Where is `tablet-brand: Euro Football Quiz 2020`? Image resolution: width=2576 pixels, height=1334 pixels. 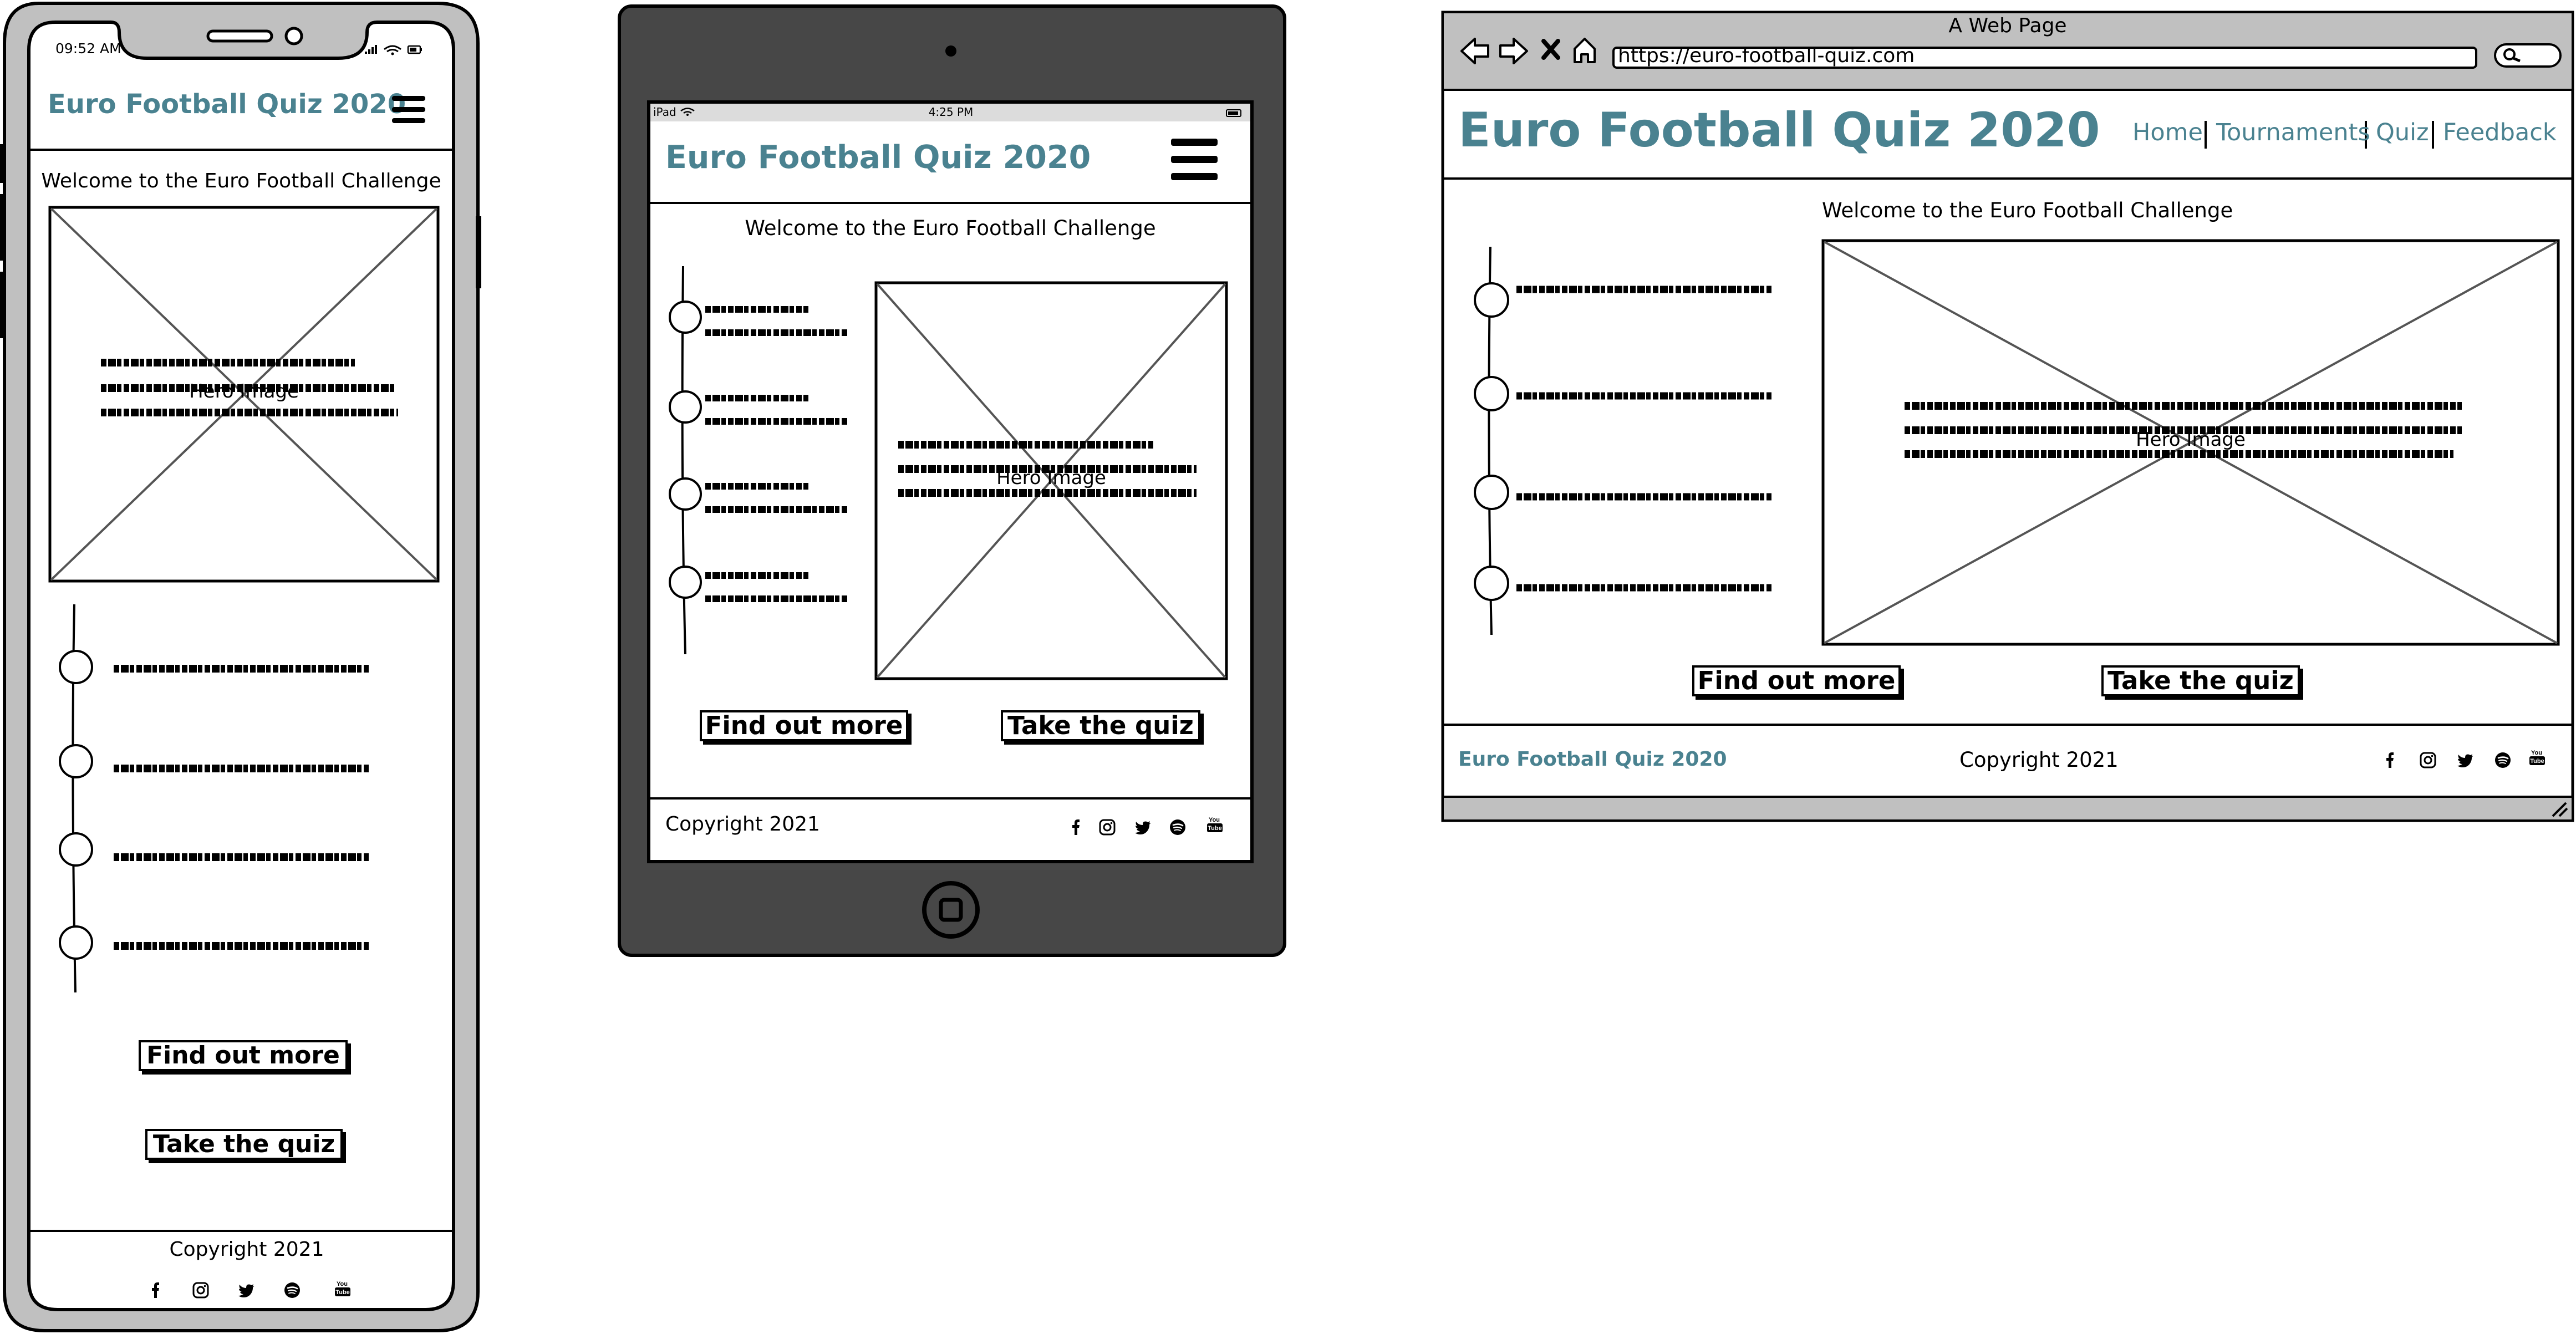
tablet-brand: Euro Football Quiz 2020 is located at coordinates (878, 157).